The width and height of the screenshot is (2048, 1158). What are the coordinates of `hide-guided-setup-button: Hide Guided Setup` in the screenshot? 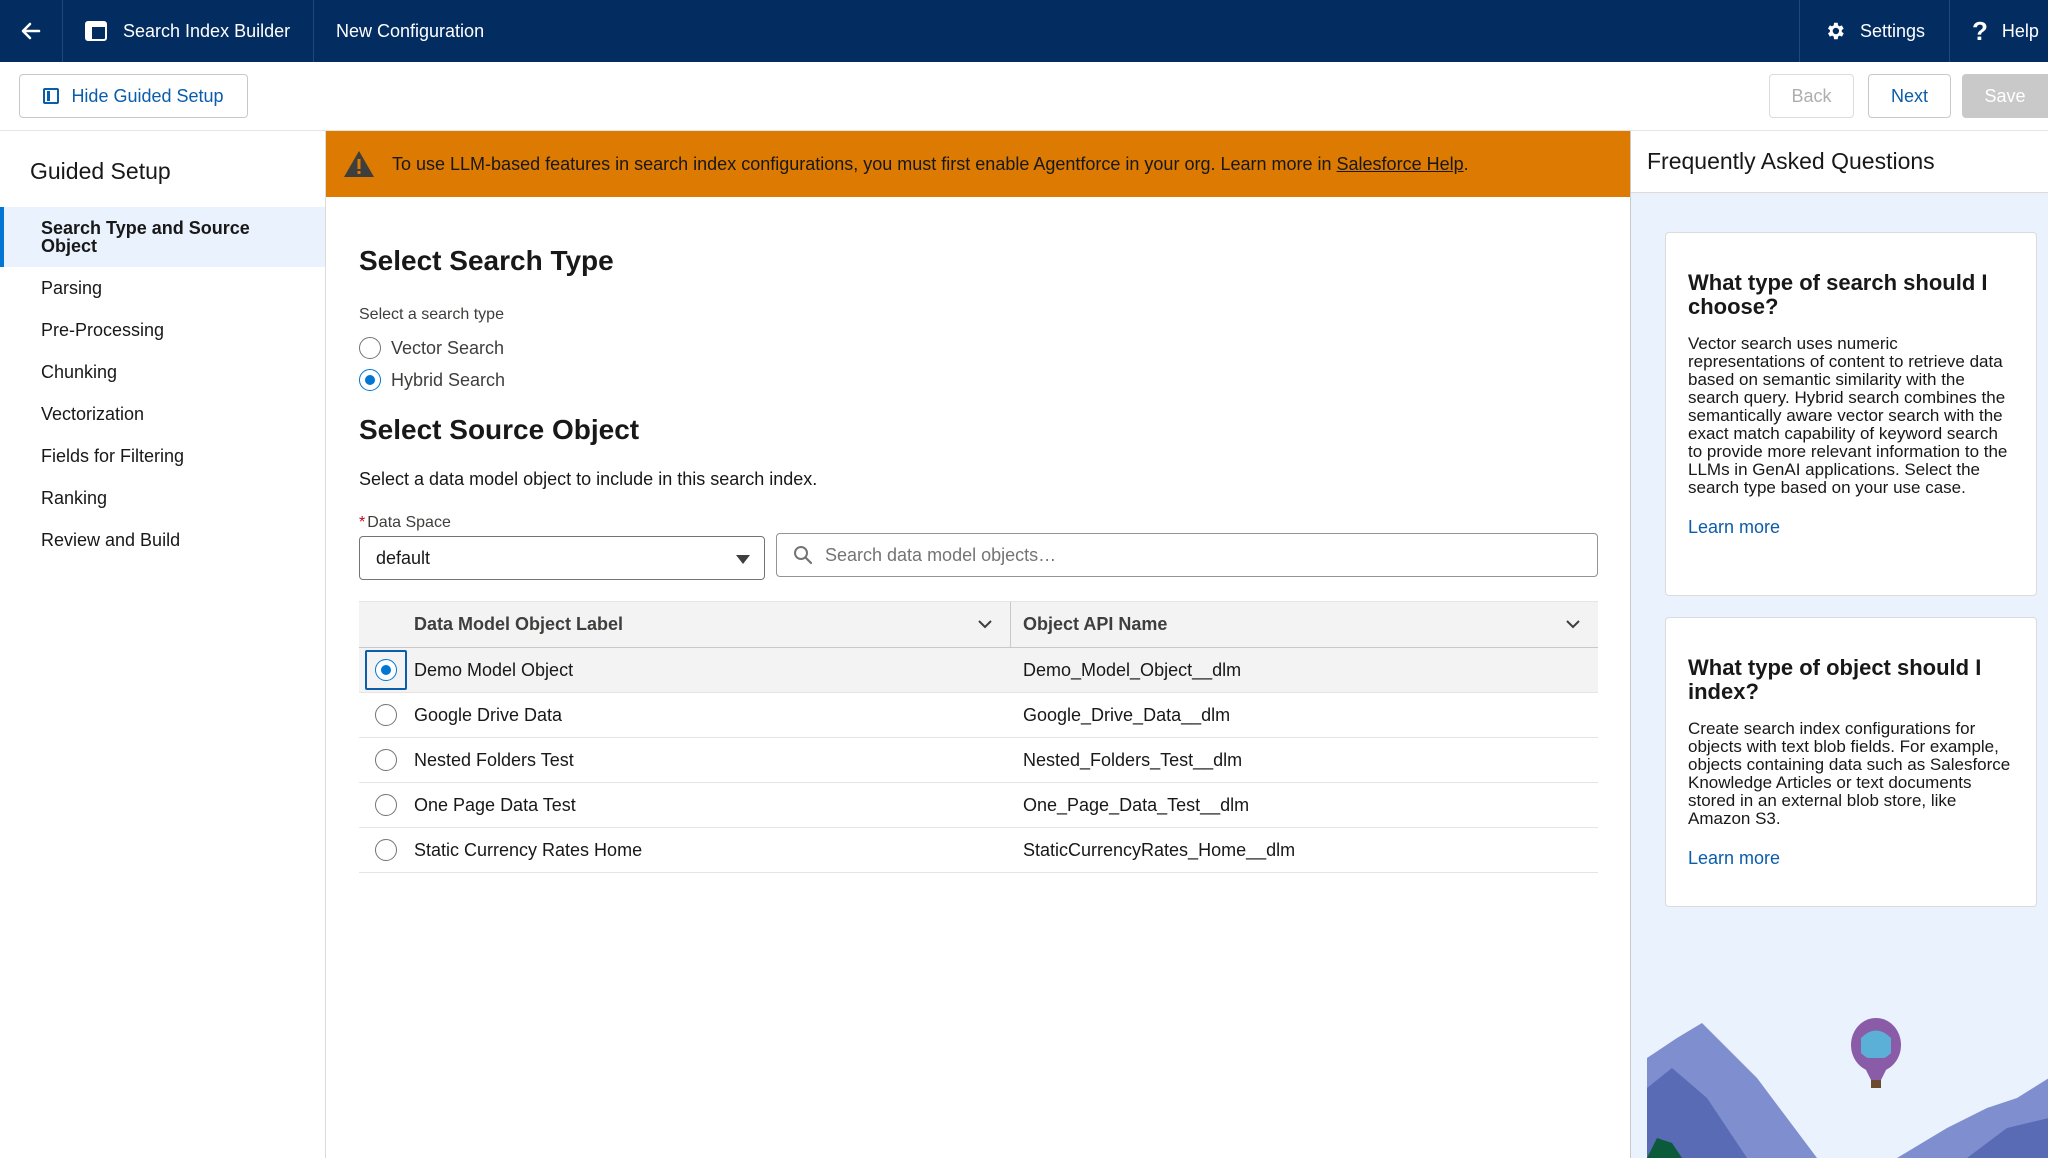 It's located at (133, 96).